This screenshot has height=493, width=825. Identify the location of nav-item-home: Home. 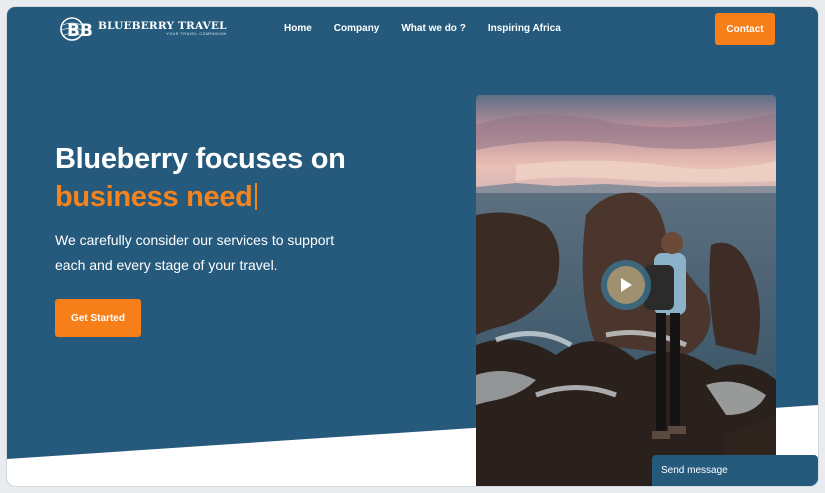
(298, 28).